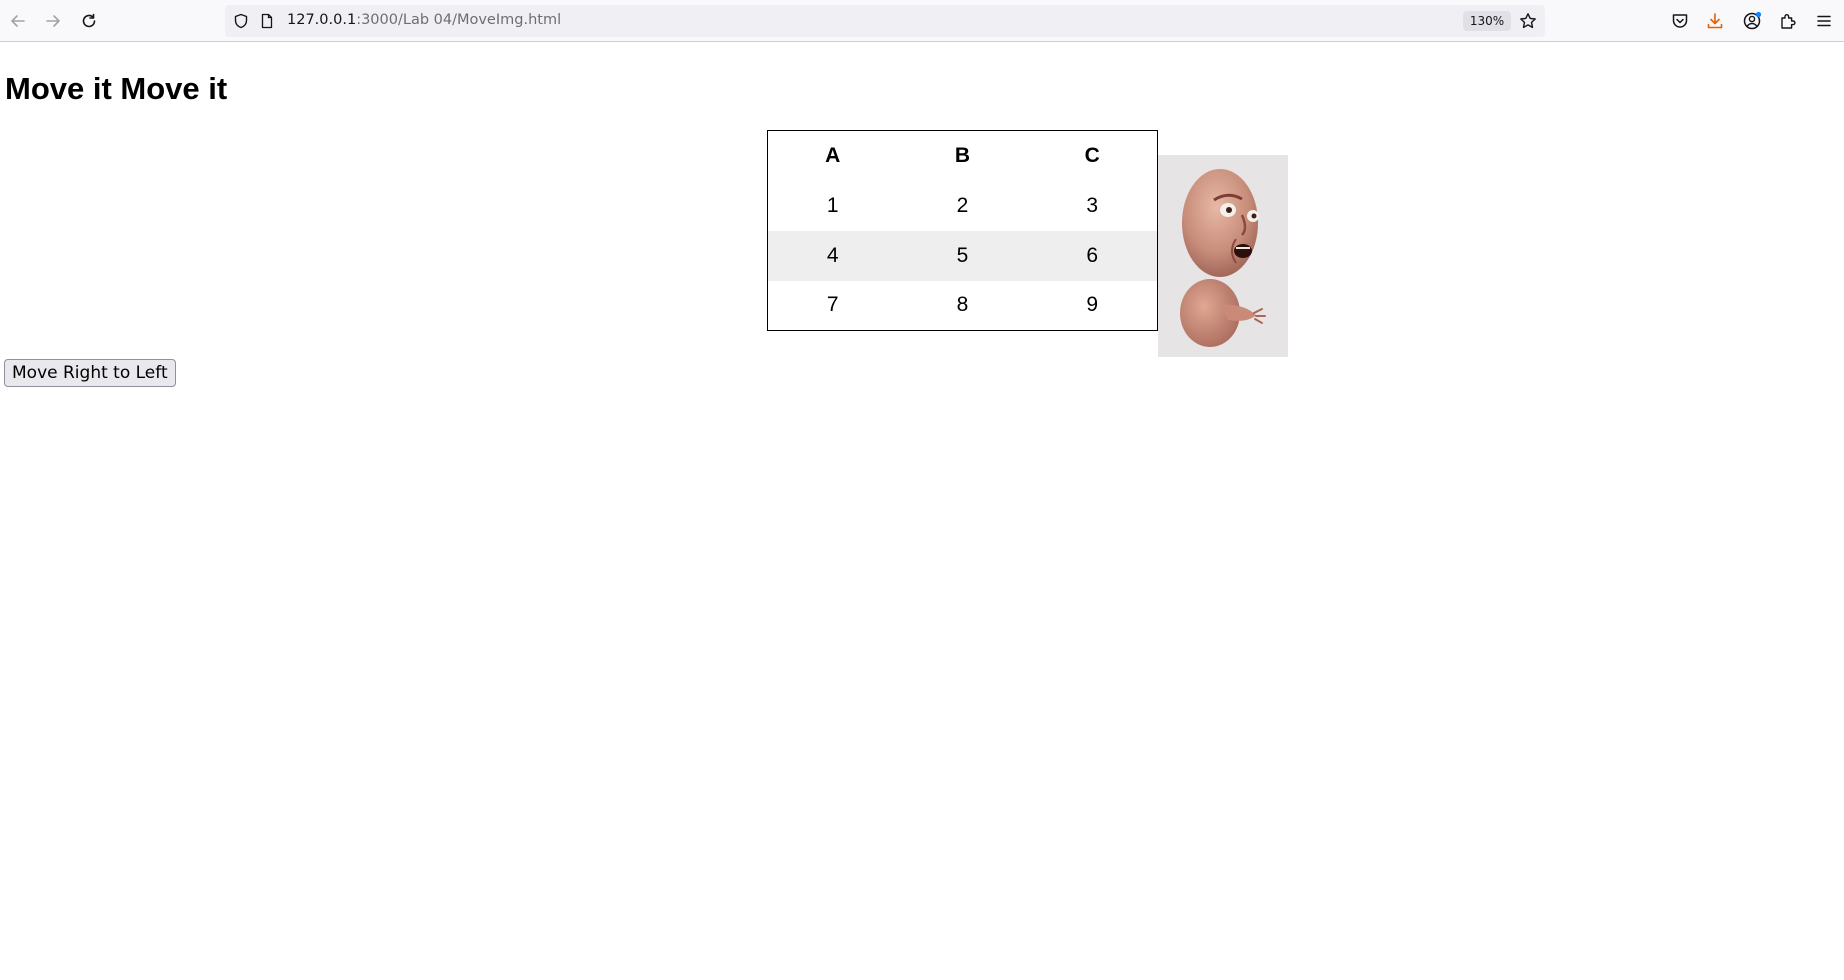 The image size is (1844, 980). What do you see at coordinates (241, 21) in the screenshot?
I see `tracking-shield-icon` at bounding box center [241, 21].